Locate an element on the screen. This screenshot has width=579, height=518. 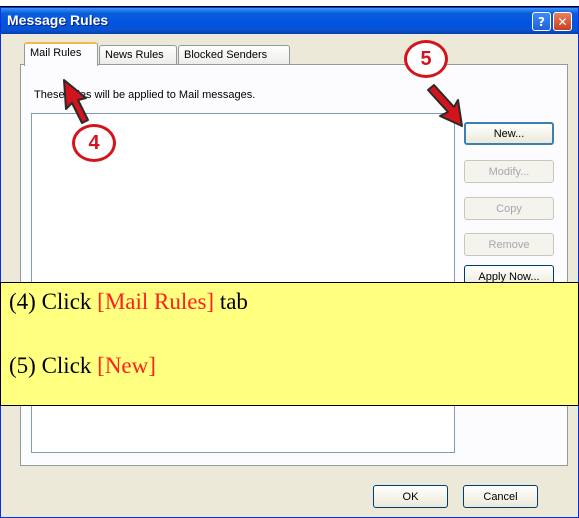
instruction-highlight: [New] is located at coordinates (126, 365).